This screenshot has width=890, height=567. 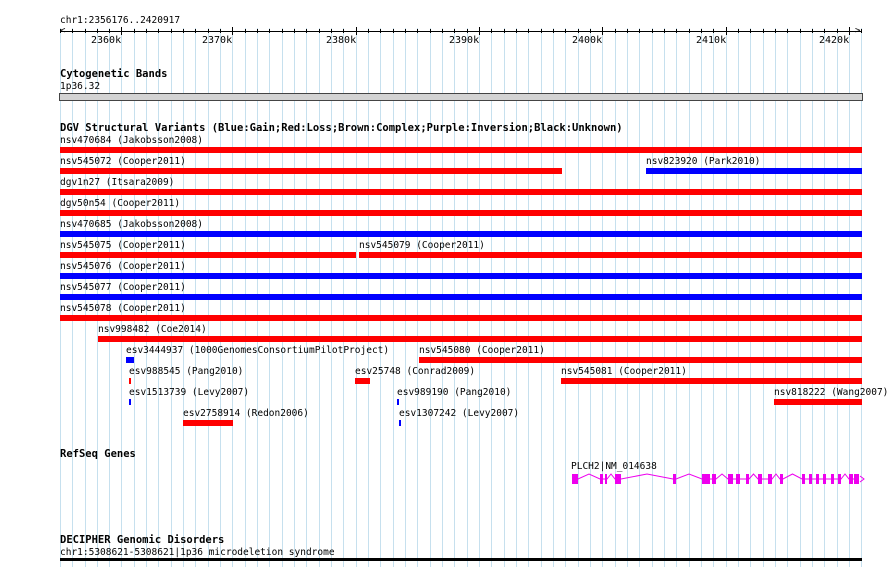 I want to click on dgv-feature-label: nsv545077 (Cooper2011), so click(x=123, y=287).